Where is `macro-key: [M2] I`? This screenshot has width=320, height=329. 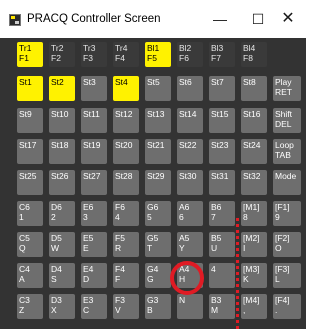
macro-key: [M2] I is located at coordinates (254, 244).